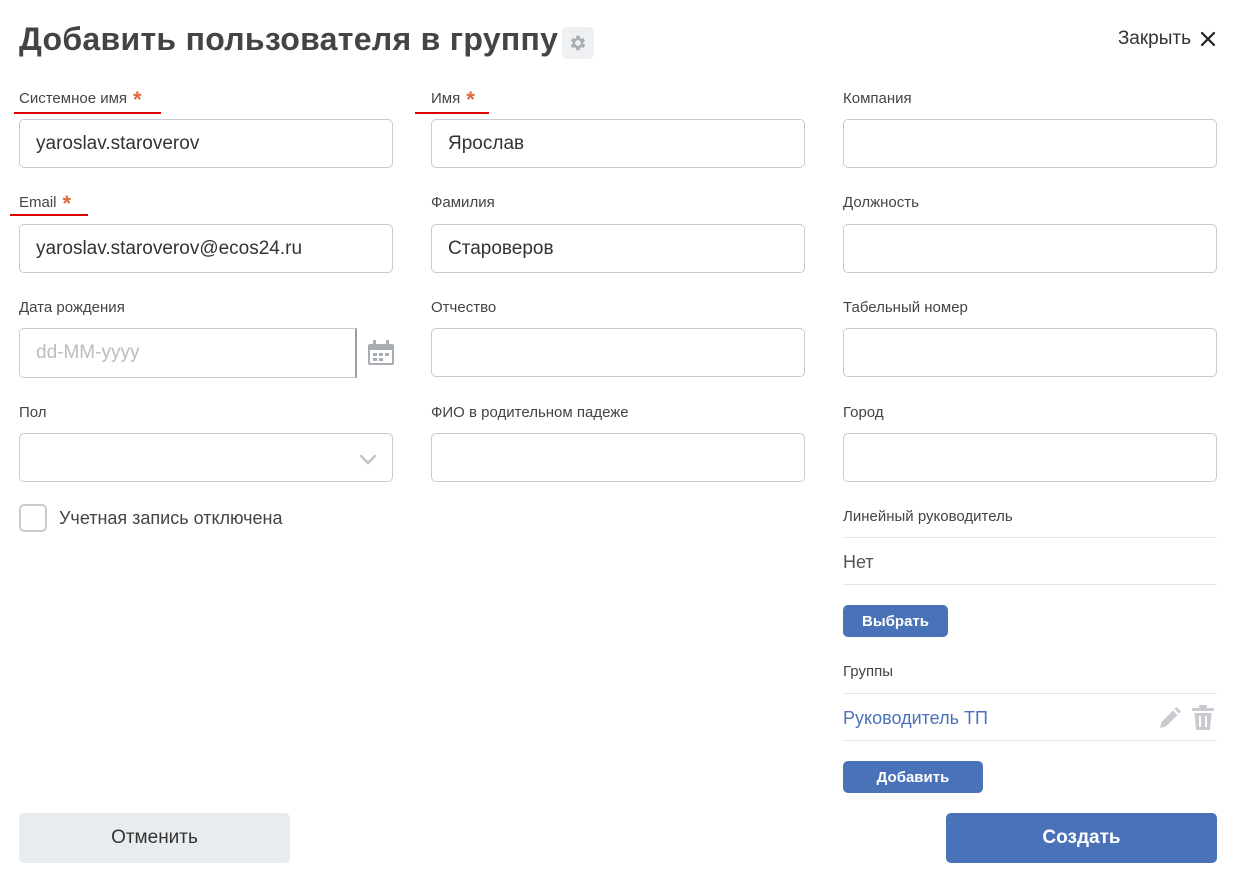 This screenshot has width=1234, height=877. What do you see at coordinates (1030, 352) in the screenshot?
I see `employee-number-input` at bounding box center [1030, 352].